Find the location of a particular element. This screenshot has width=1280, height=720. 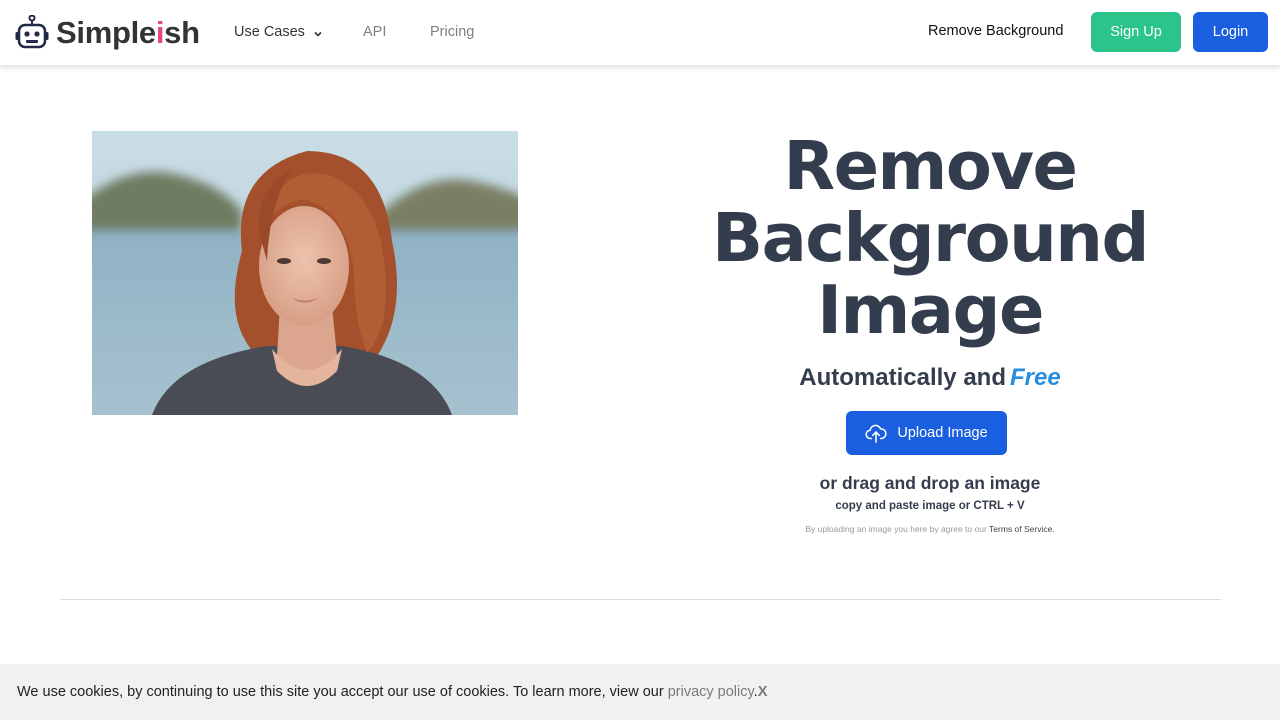

cookie-close-button: X is located at coordinates (763, 692).